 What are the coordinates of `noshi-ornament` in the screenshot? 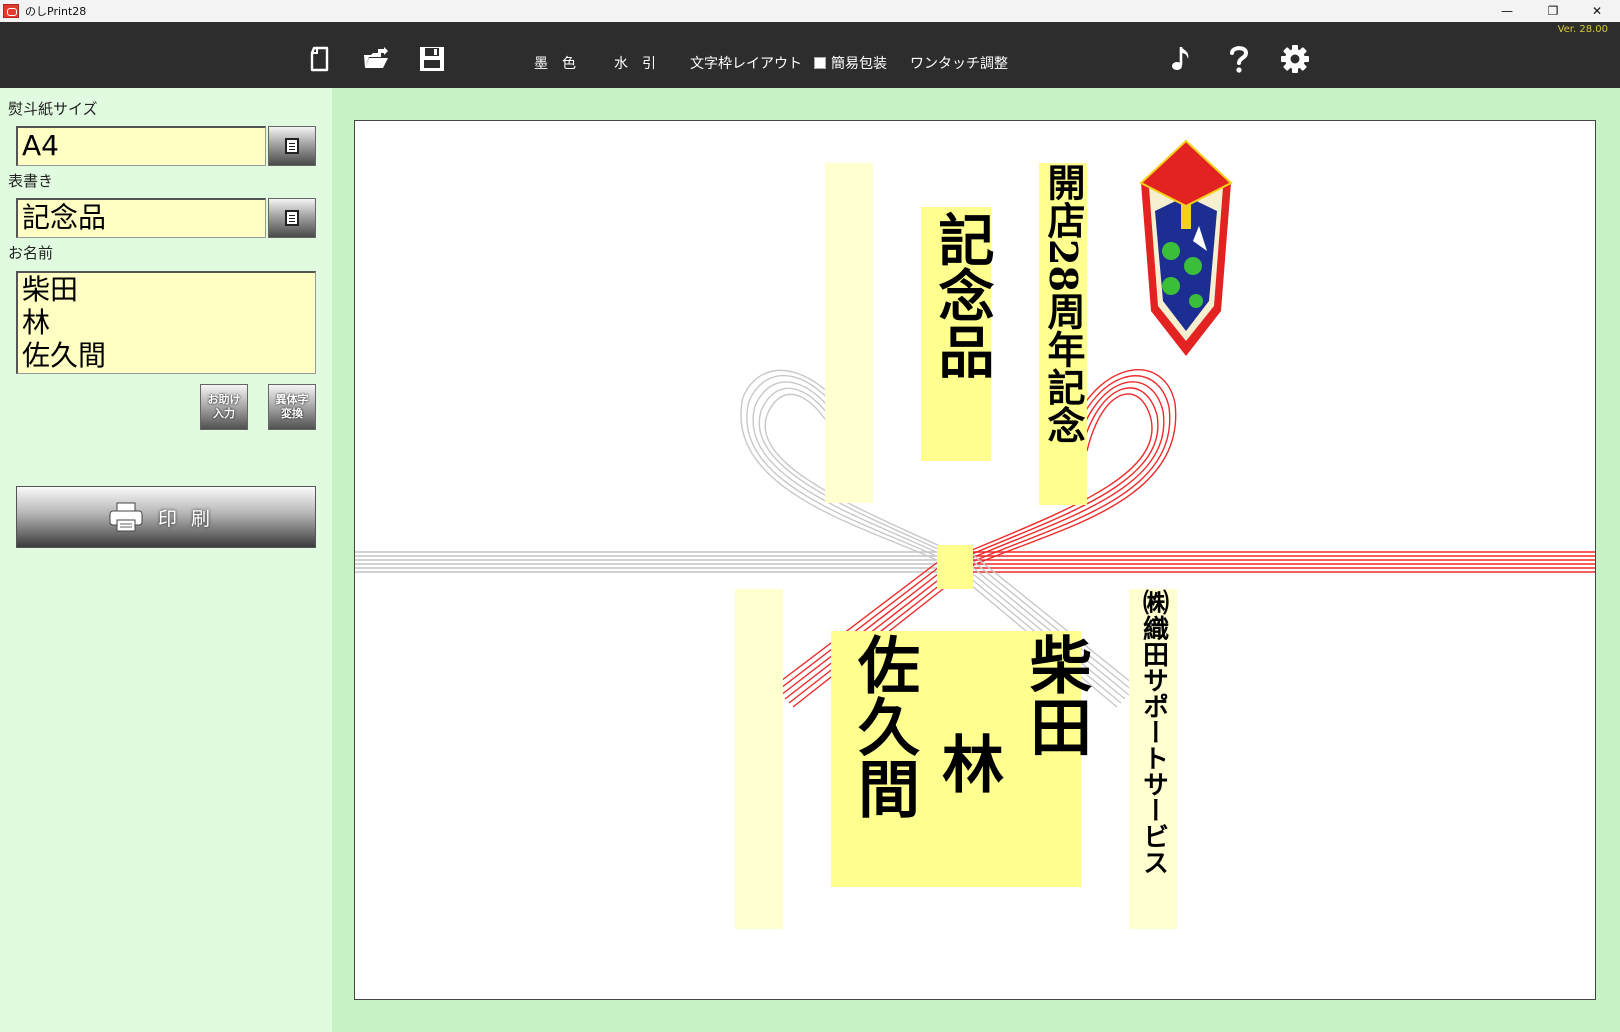 It's located at (1186, 247).